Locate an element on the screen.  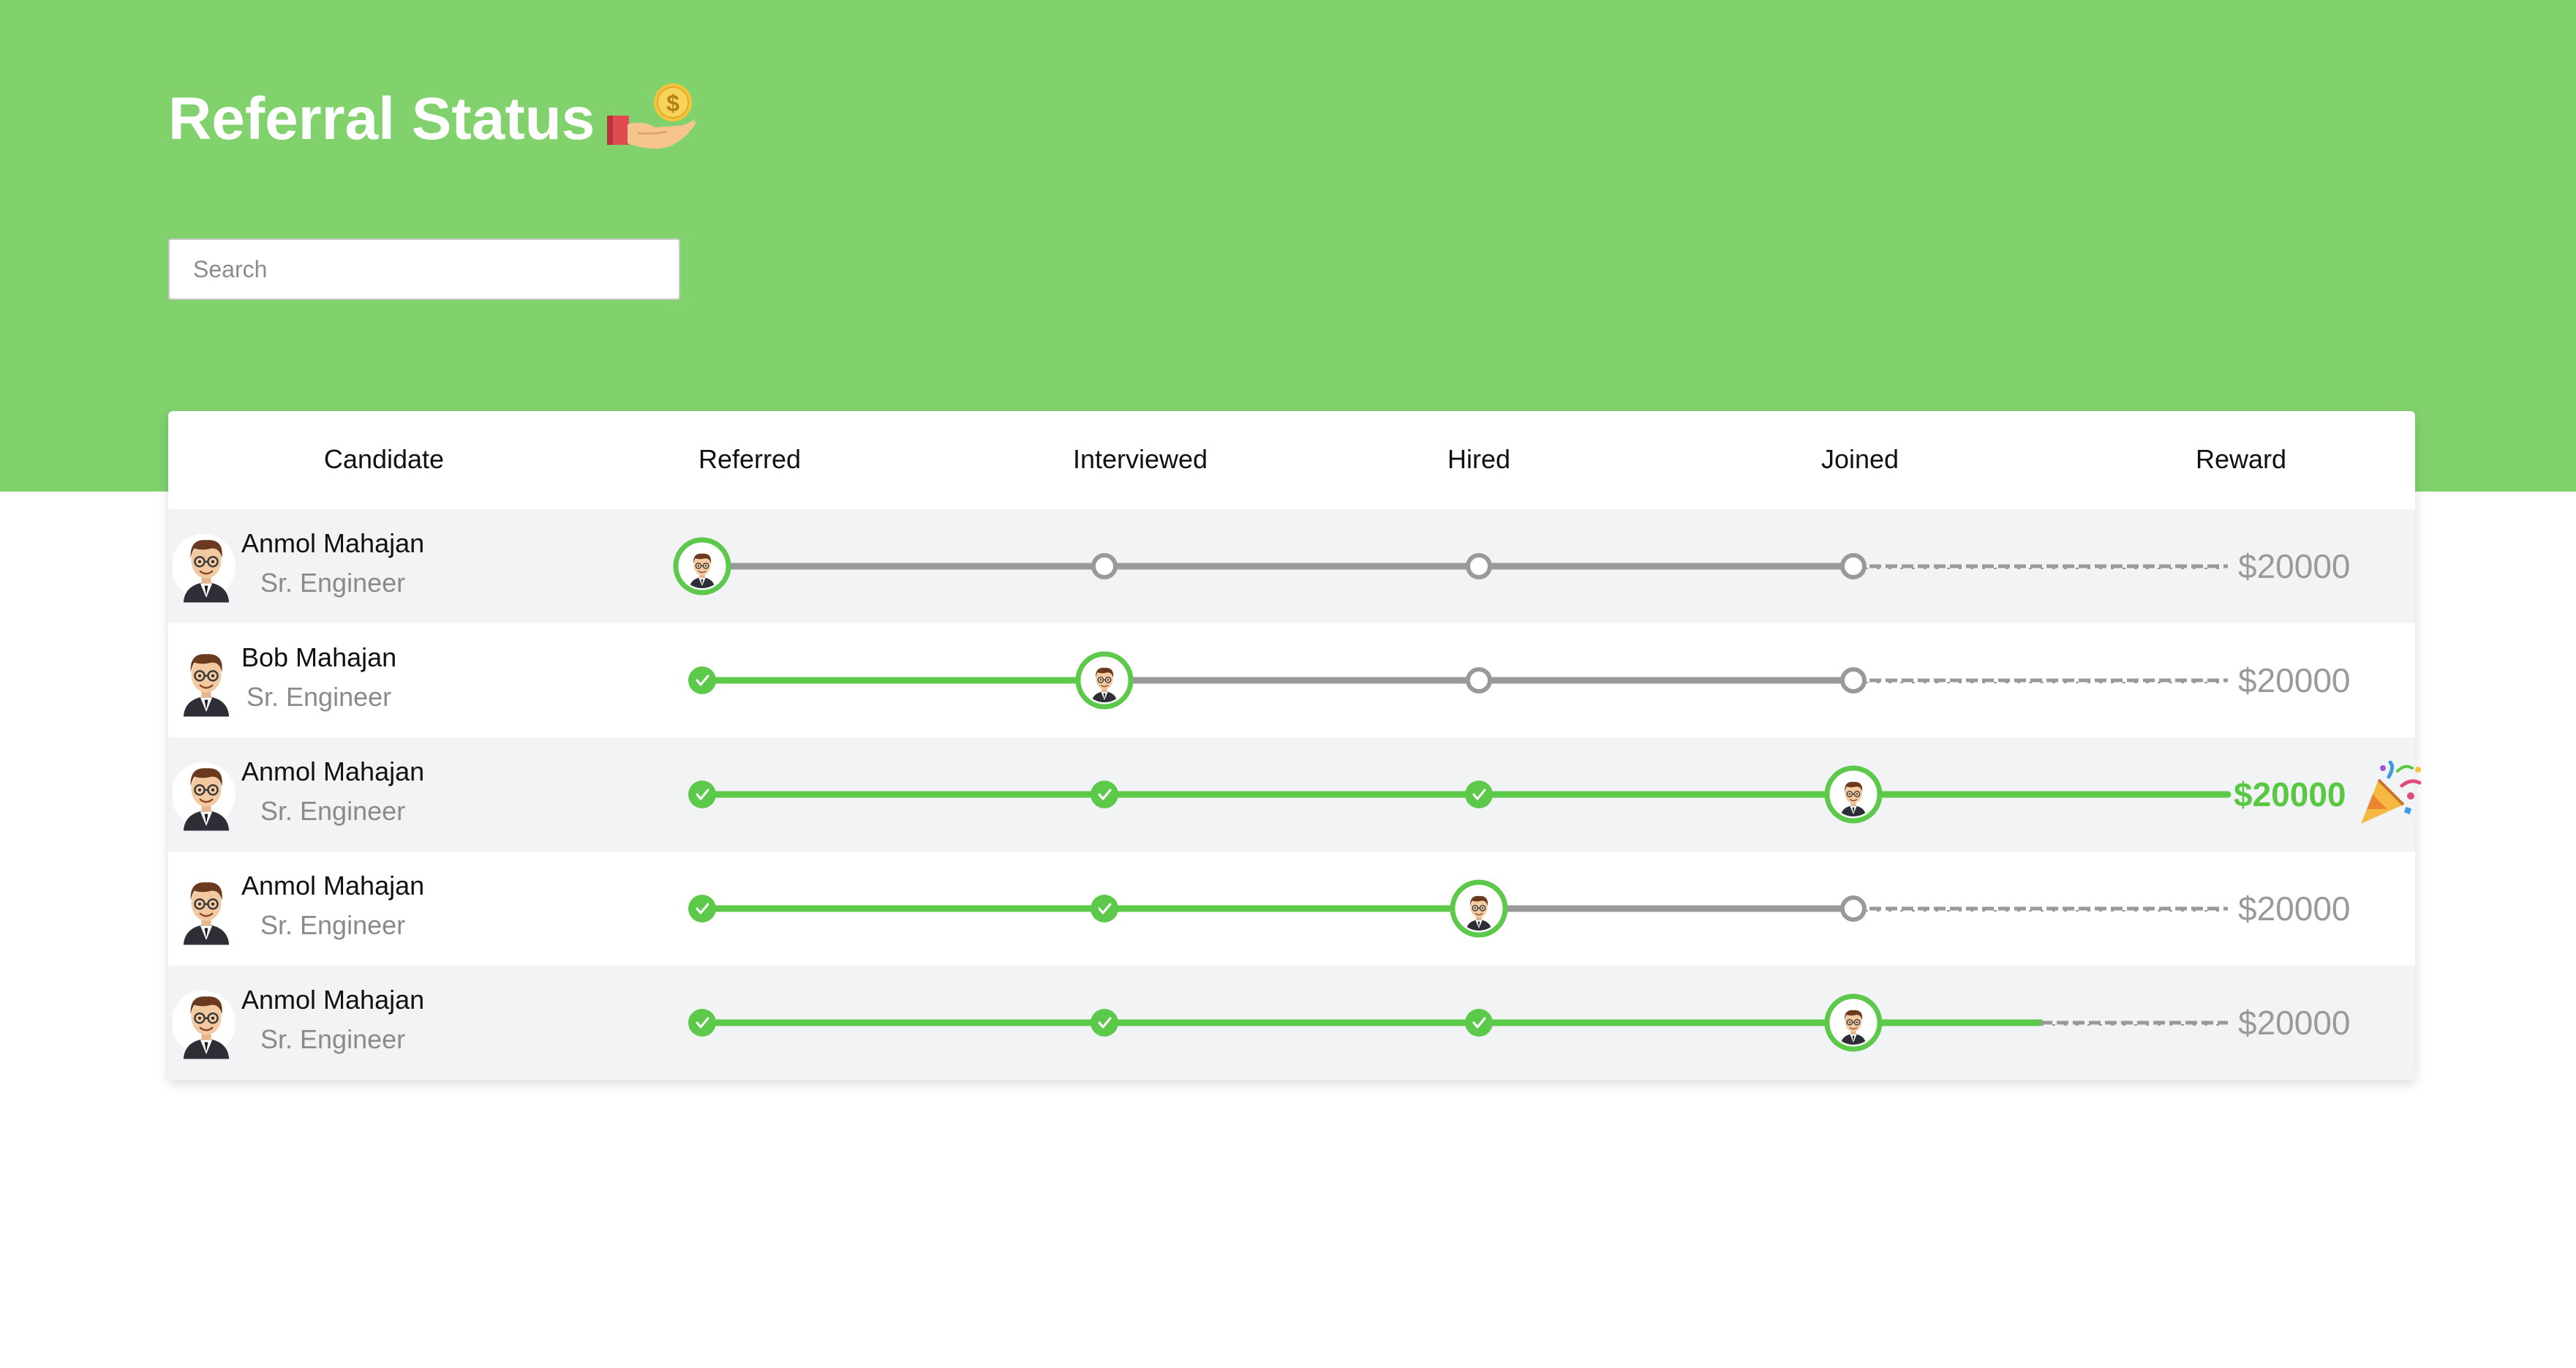
column-header-hired: Hired is located at coordinates (1479, 459).